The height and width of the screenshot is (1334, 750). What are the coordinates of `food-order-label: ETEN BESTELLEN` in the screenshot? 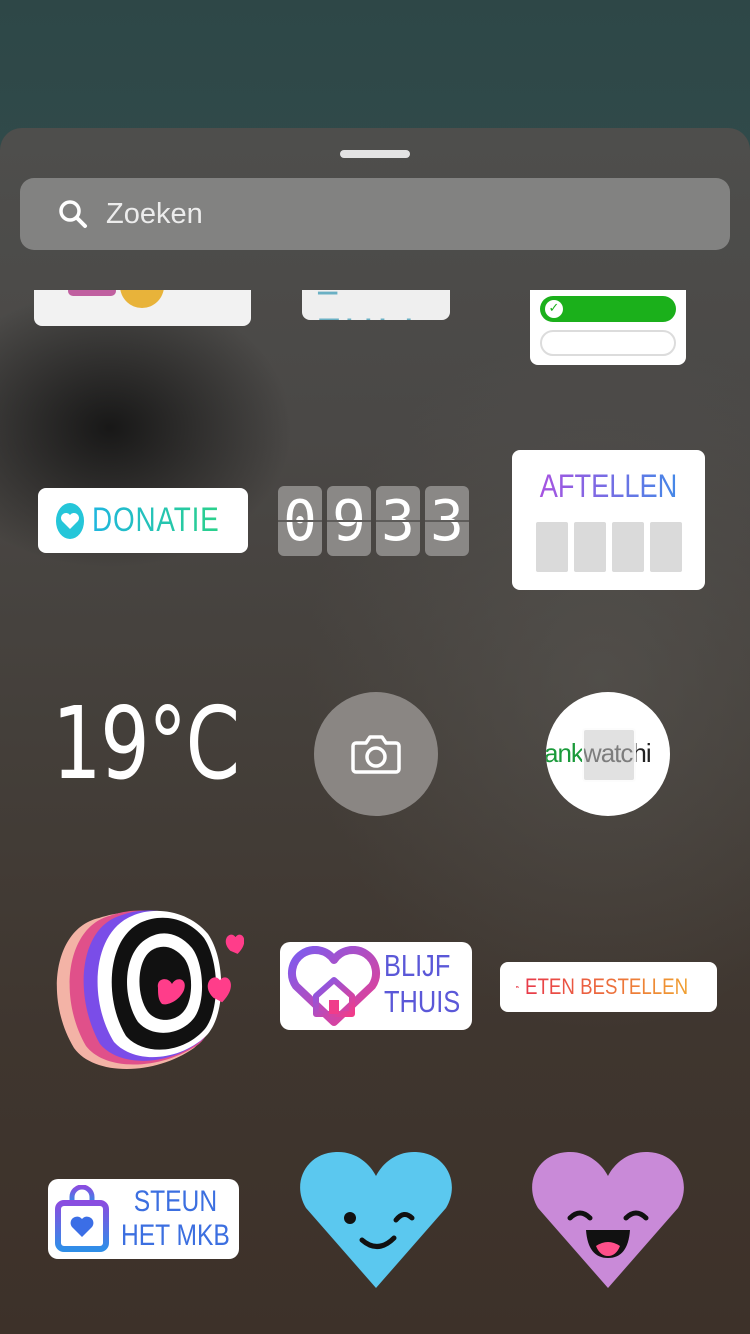 It's located at (607, 986).